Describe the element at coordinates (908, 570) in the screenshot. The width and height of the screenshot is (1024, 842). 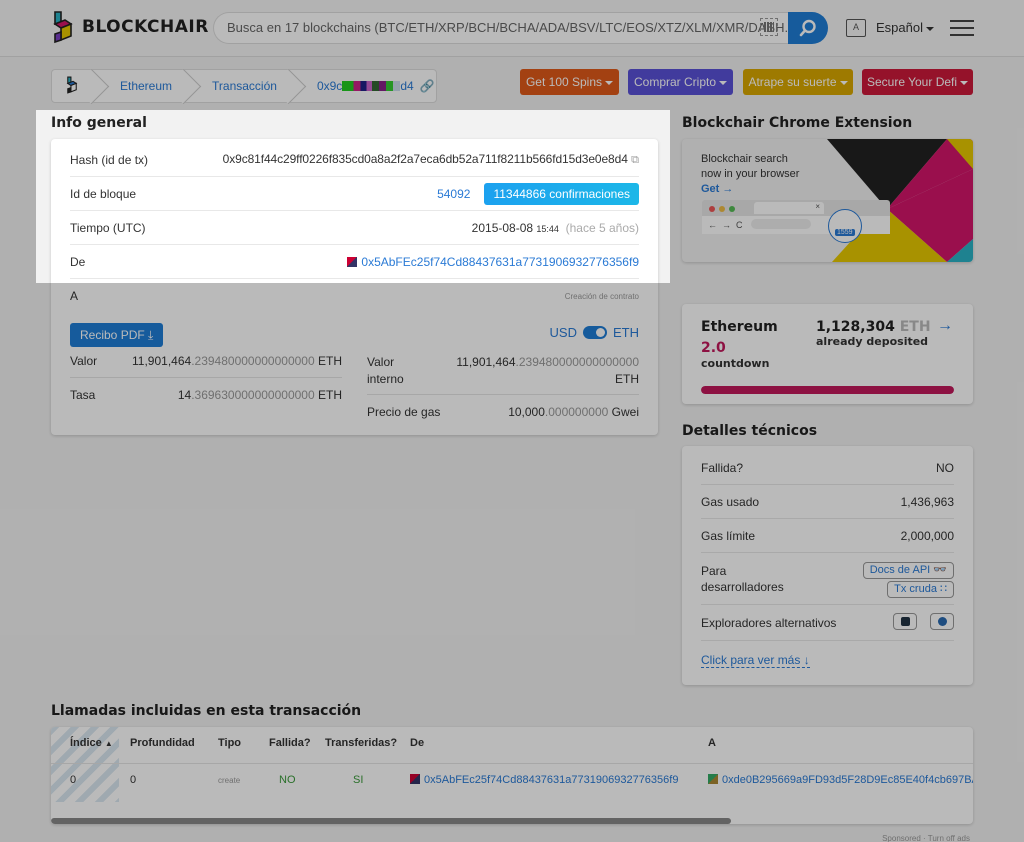
I see `api-docs-button: Docs de API 👓` at that location.